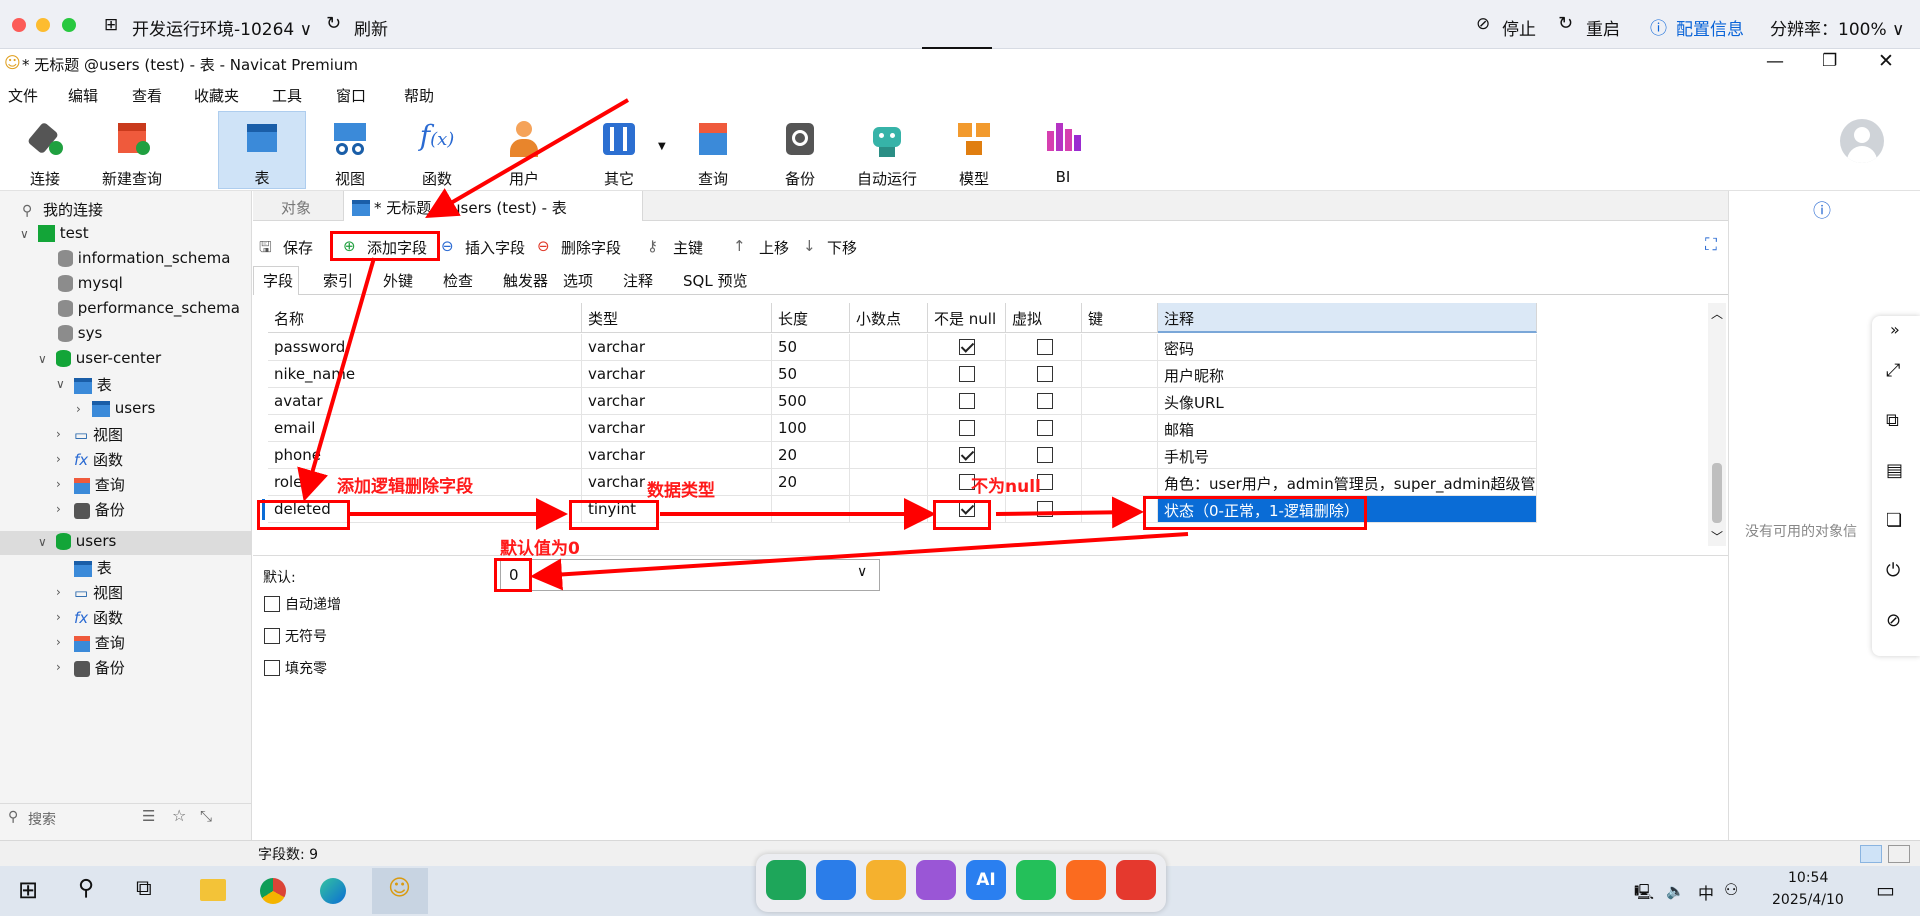 The image size is (1920, 916). What do you see at coordinates (86, 888) in the screenshot?
I see `search-icon: ⚲` at bounding box center [86, 888].